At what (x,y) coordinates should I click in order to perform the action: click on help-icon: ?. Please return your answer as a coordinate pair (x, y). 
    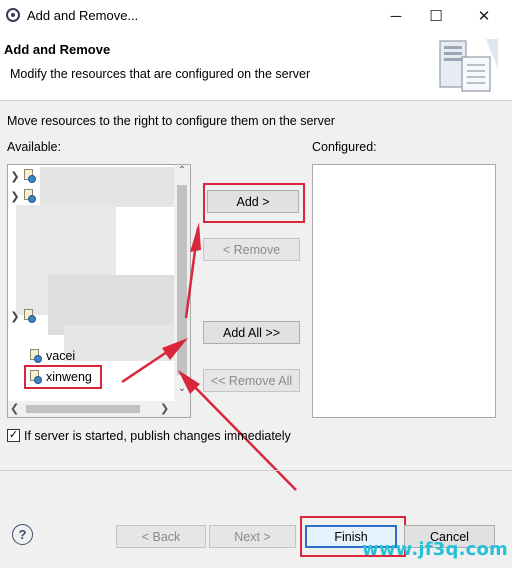
    Looking at the image, I should click on (22, 534).